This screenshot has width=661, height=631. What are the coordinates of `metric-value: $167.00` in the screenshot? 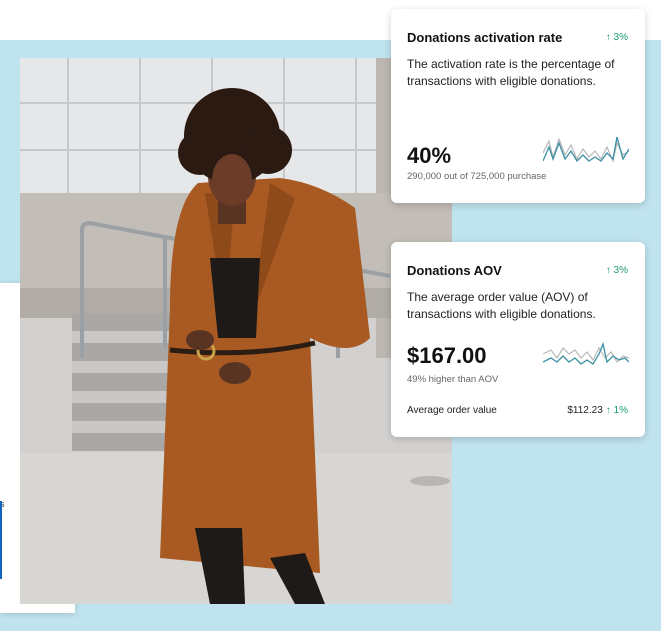 It's located at (447, 355).